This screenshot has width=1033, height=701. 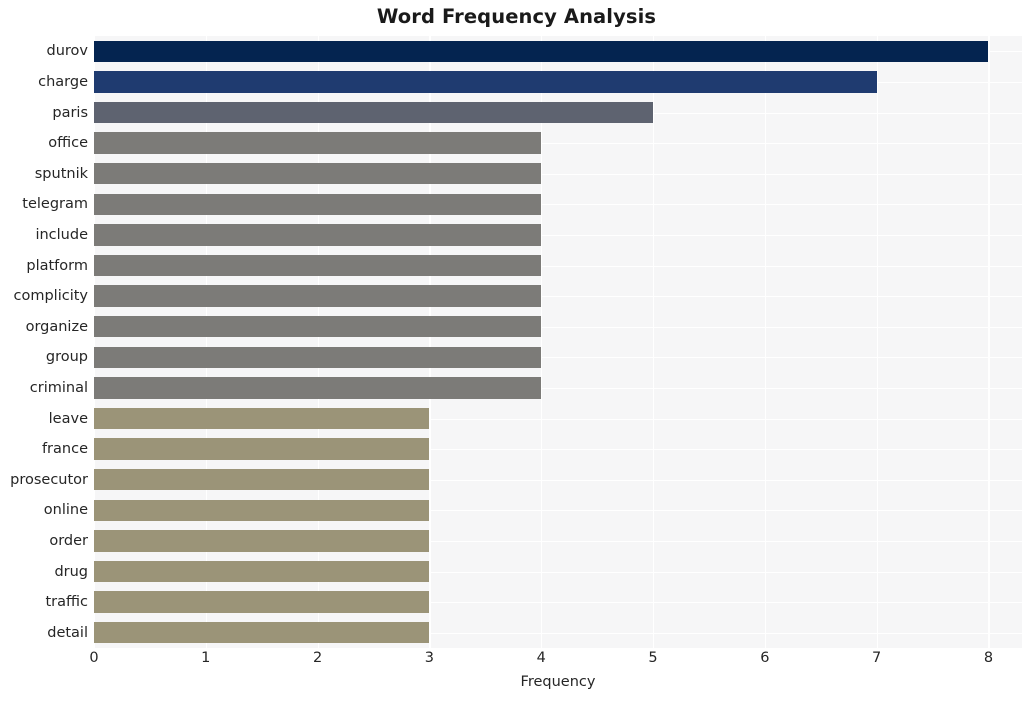 I want to click on y-tick-label: platform, so click(x=57, y=265).